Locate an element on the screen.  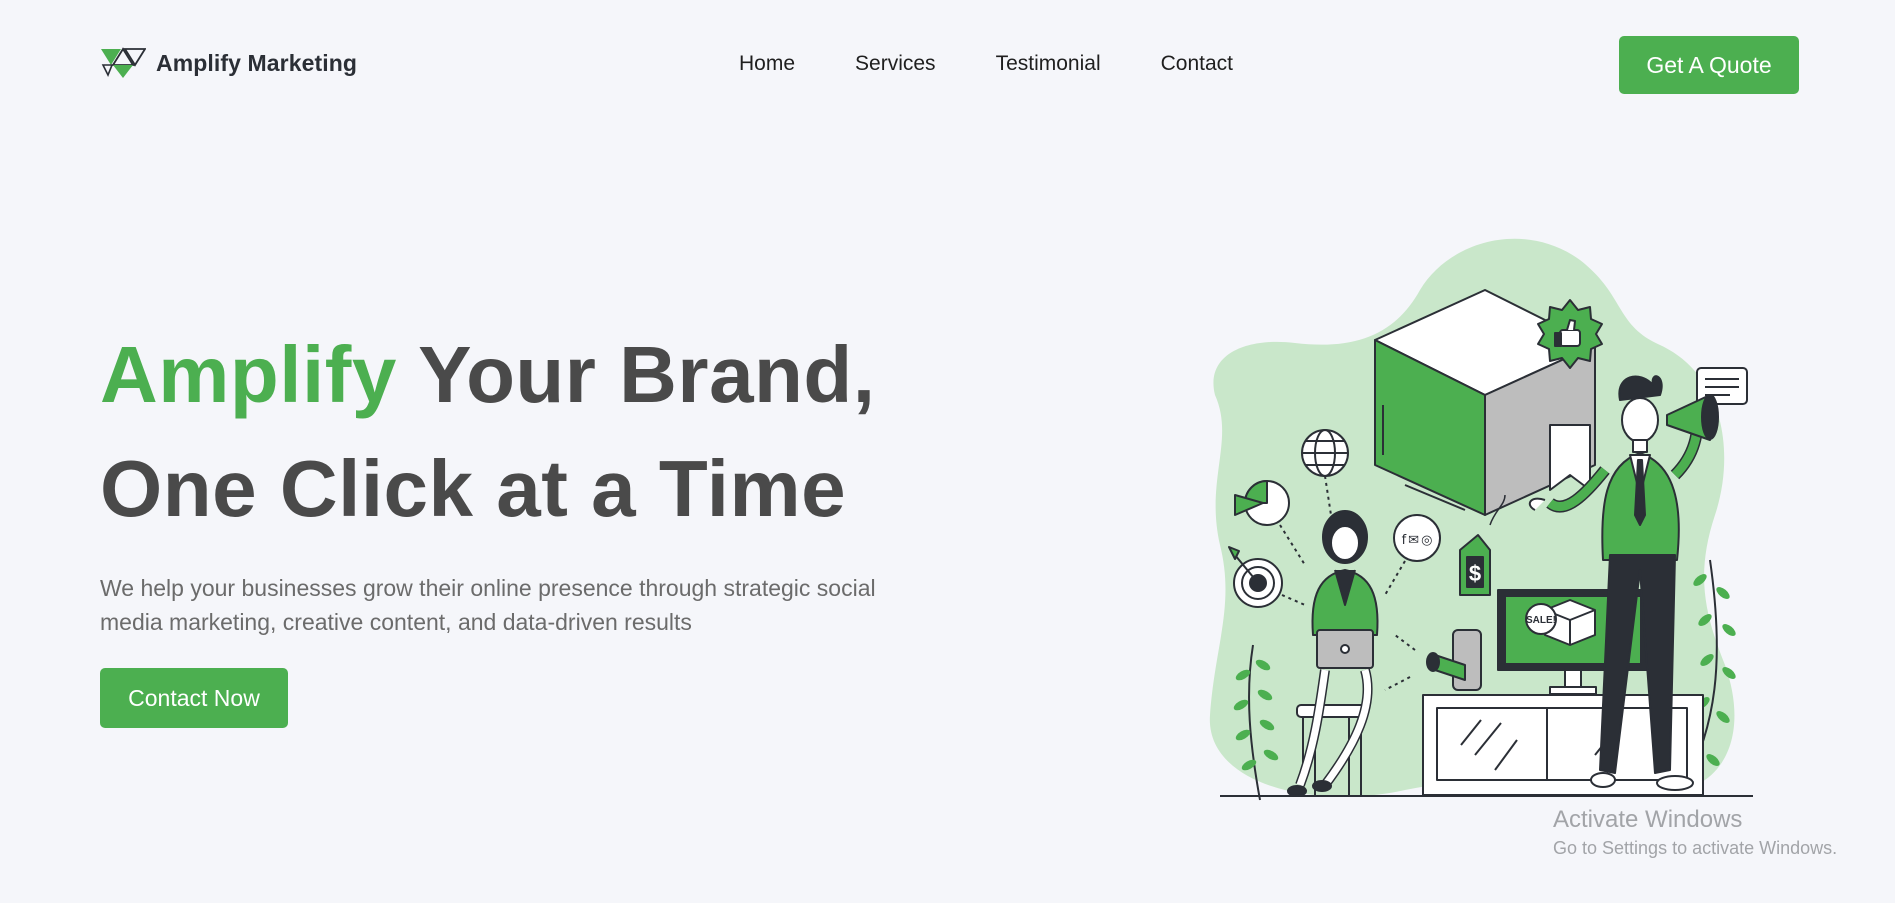
facebook-icon: f is located at coordinates (1404, 540).